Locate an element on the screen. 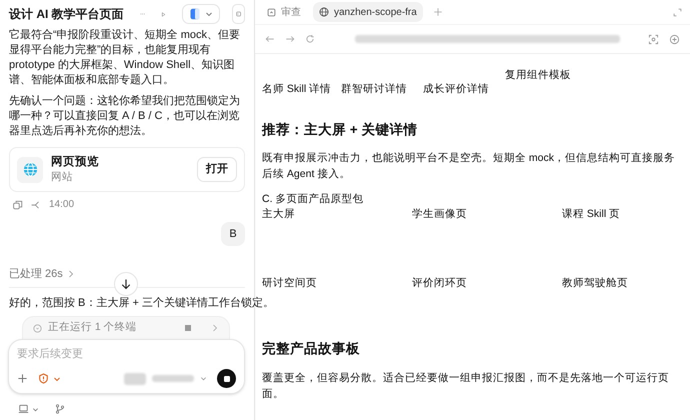 The image size is (690, 420). terminal-status: 正在运行 1 个终端 is located at coordinates (92, 328).